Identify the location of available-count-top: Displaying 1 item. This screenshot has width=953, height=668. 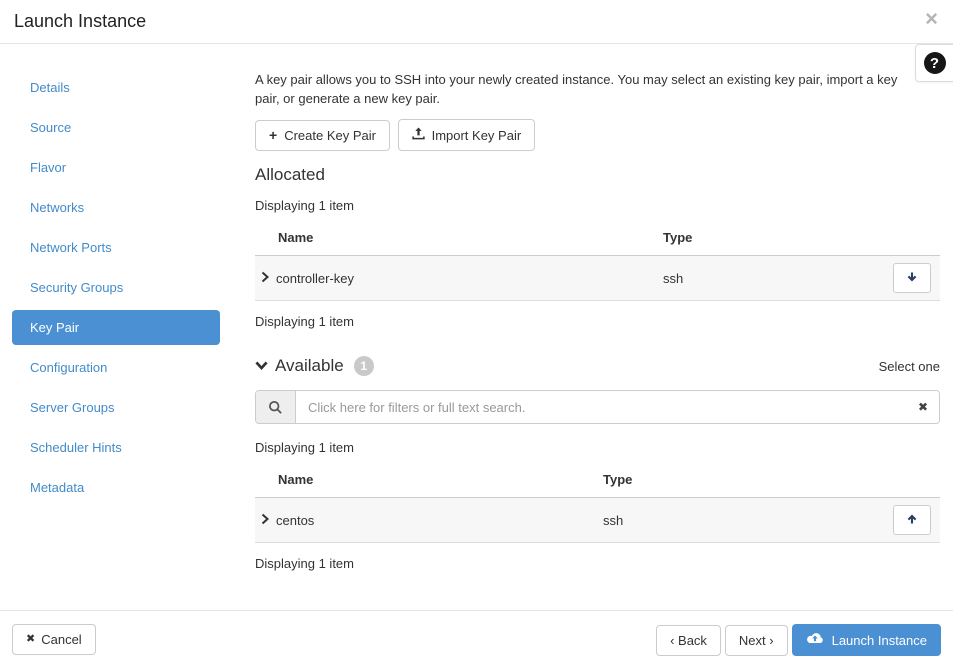
(304, 447).